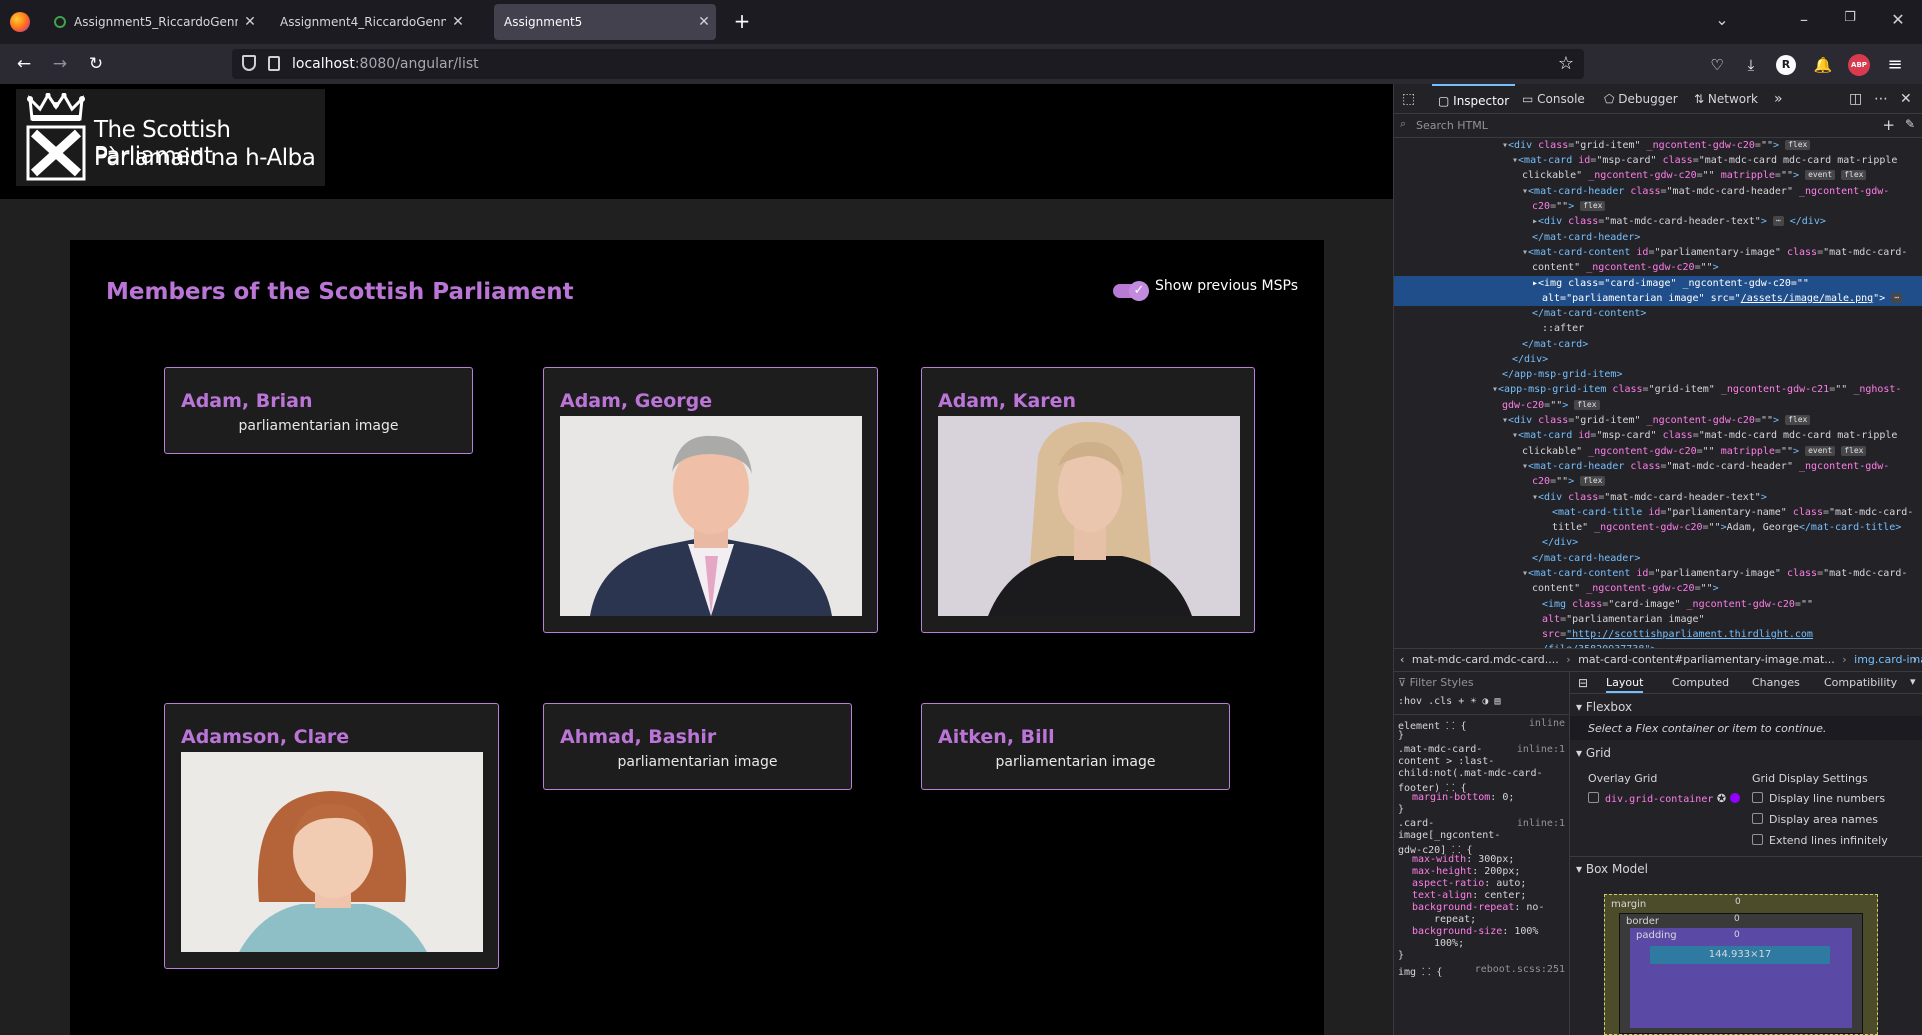 This screenshot has width=1922, height=1035. What do you see at coordinates (1468, 931) in the screenshot?
I see `css-declaration: background-size: 100%` at bounding box center [1468, 931].